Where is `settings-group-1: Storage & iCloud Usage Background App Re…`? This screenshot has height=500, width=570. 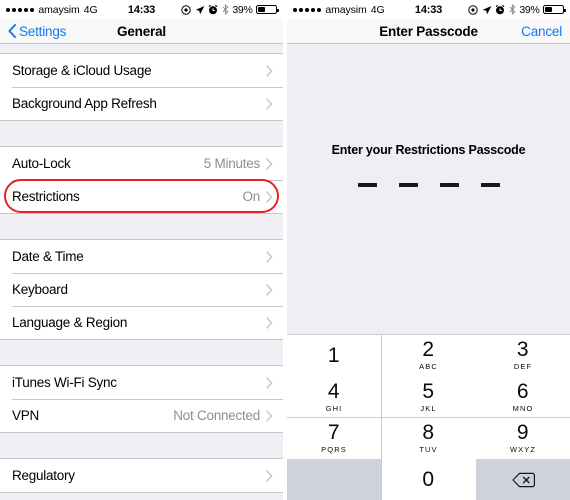 settings-group-1: Storage & iCloud Usage Background App Re… is located at coordinates (141, 87).